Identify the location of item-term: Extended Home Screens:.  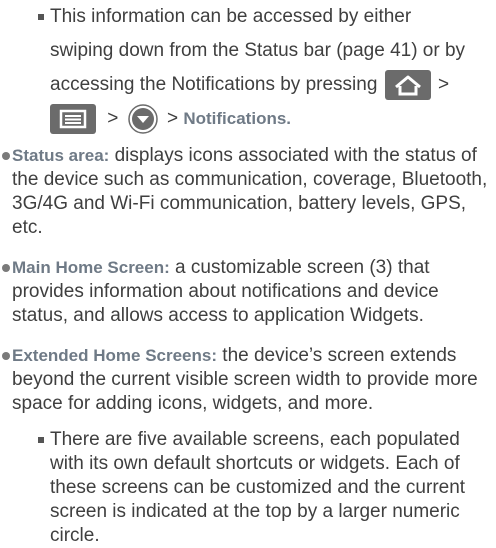
(115, 355).